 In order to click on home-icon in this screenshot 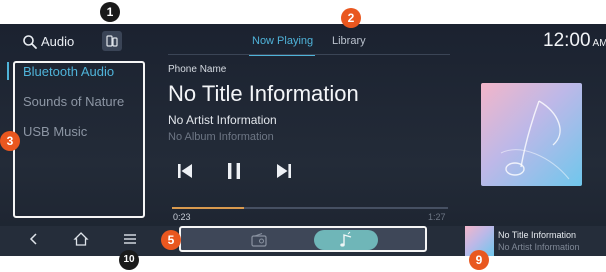, I will do `click(81, 239)`.